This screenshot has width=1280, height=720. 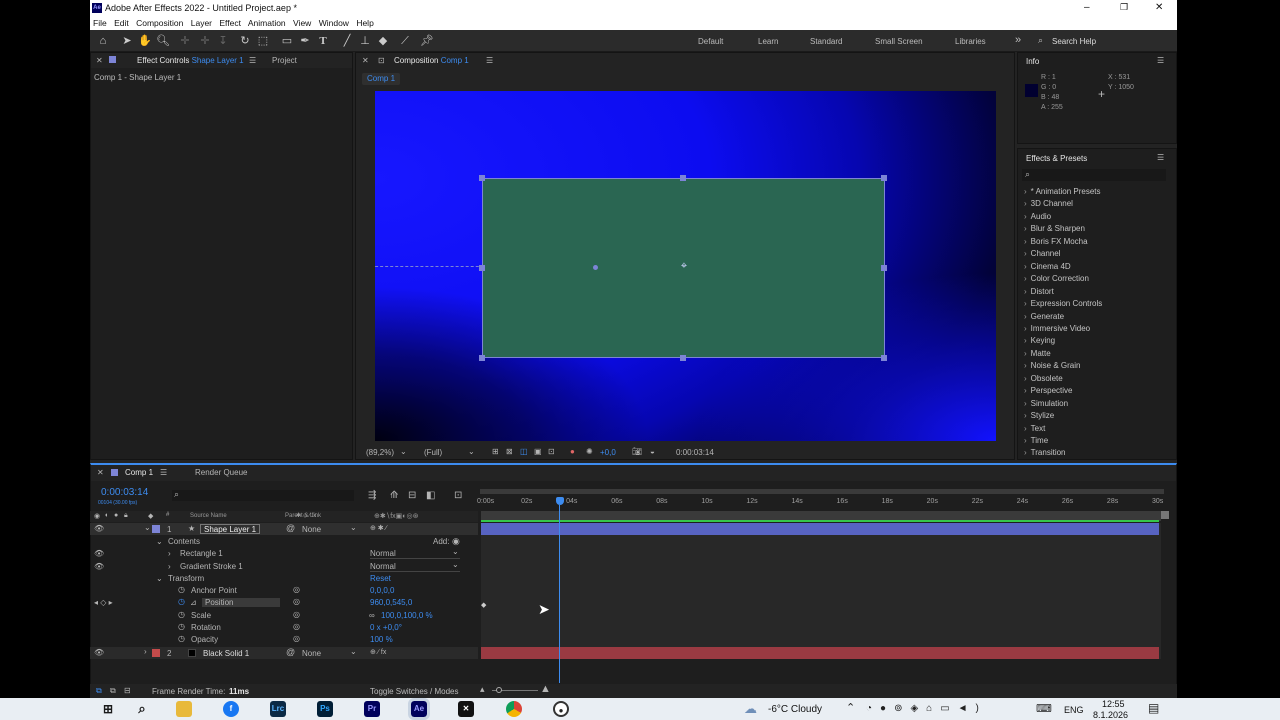 I want to click on rotate-tool-icon: ↻, so click(x=245, y=41).